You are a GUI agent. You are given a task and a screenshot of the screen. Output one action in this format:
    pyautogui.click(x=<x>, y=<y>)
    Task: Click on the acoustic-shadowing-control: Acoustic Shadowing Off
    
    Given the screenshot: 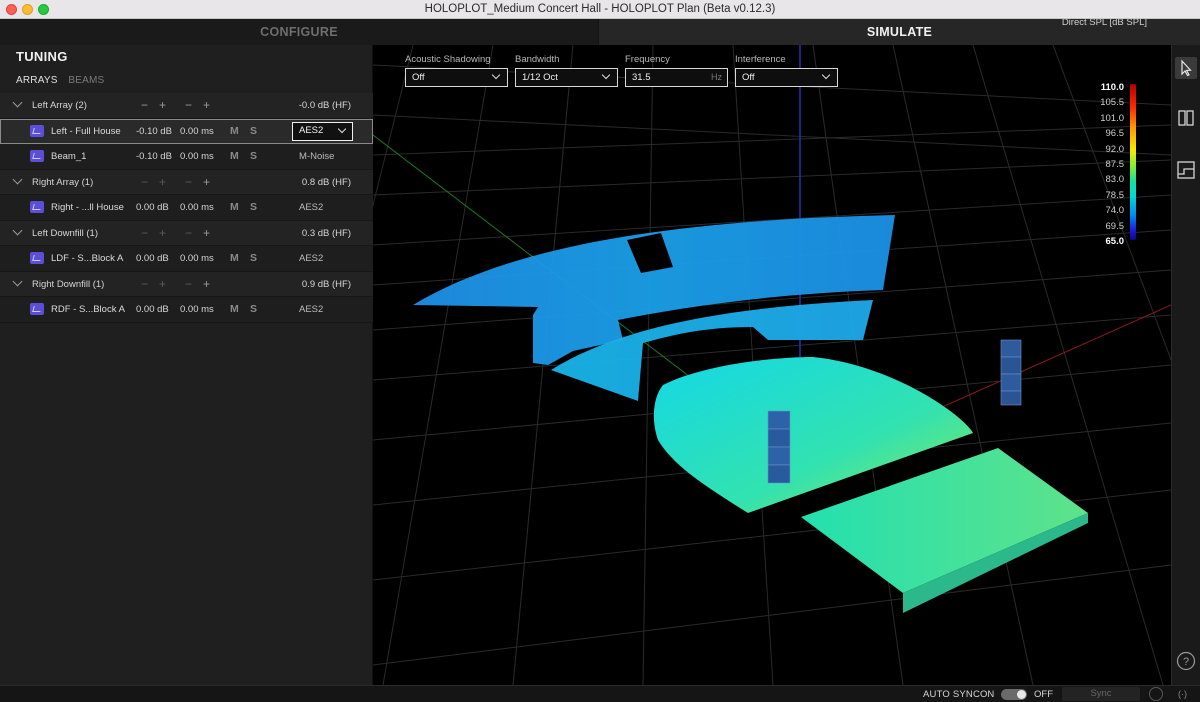 What is the action you would take?
    pyautogui.click(x=456, y=70)
    